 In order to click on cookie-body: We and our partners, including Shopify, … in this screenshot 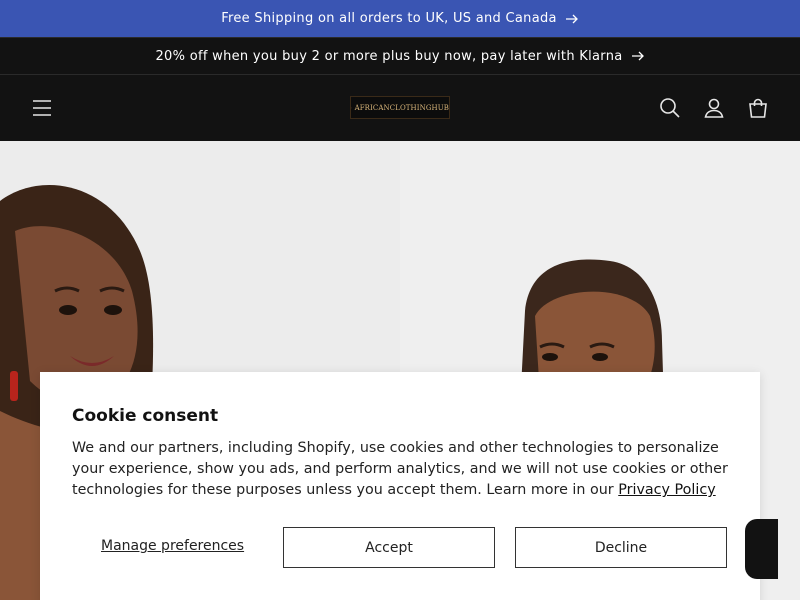, I will do `click(402, 469)`.